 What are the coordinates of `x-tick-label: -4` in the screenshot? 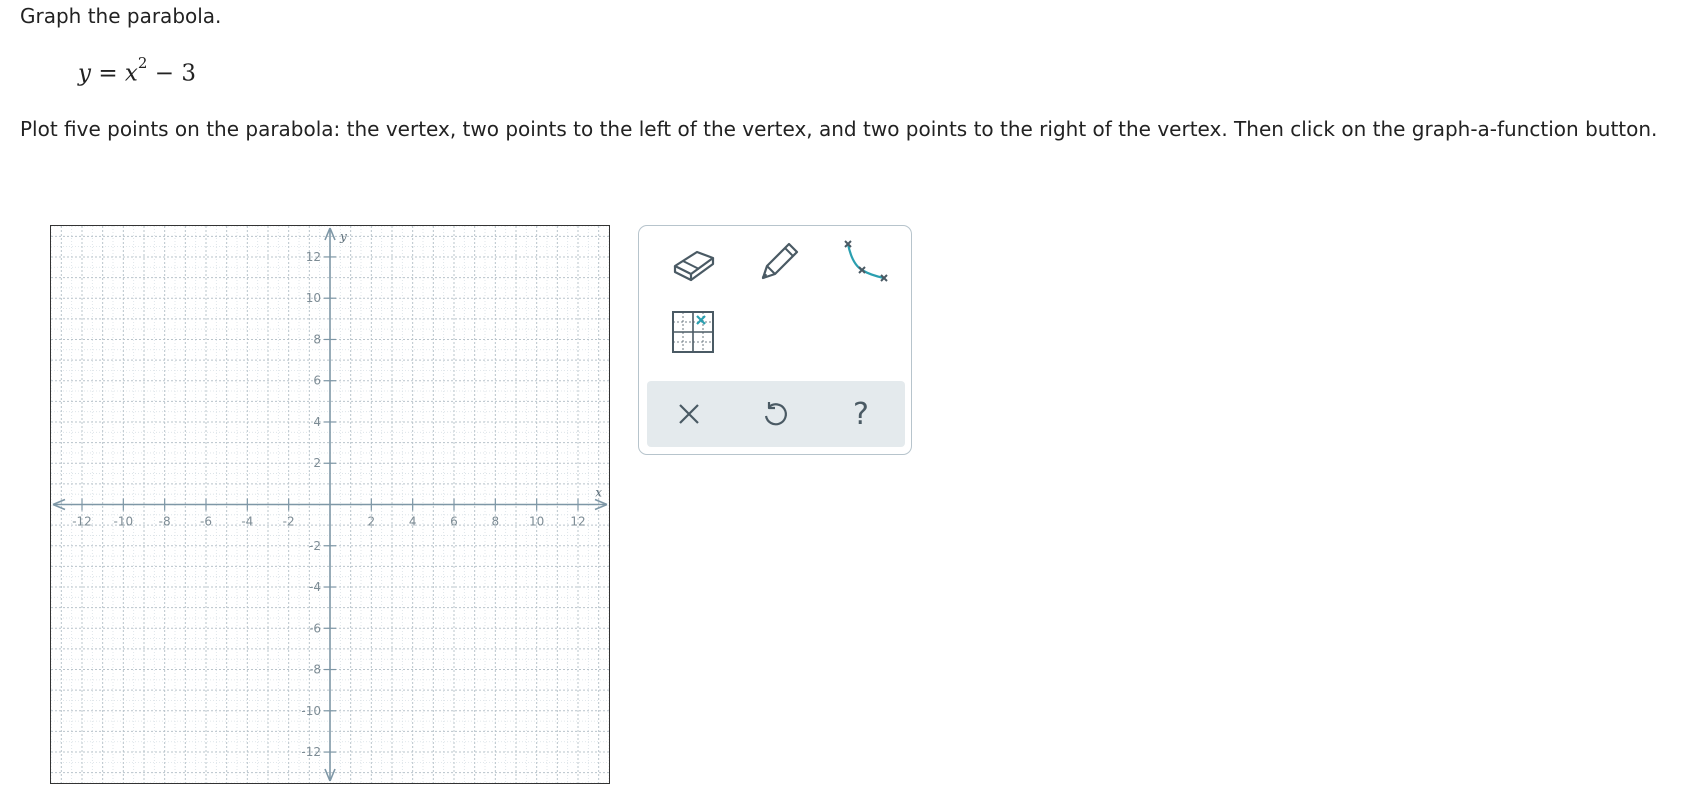 It's located at (247, 522).